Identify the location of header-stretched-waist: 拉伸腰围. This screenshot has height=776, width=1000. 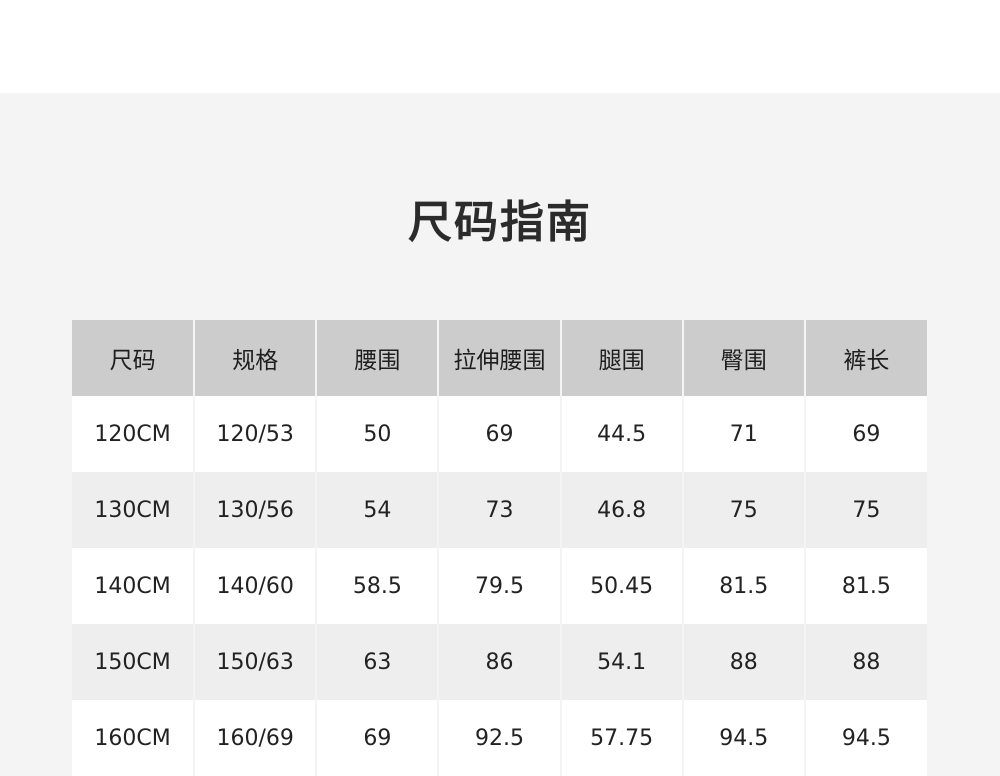
(499, 358).